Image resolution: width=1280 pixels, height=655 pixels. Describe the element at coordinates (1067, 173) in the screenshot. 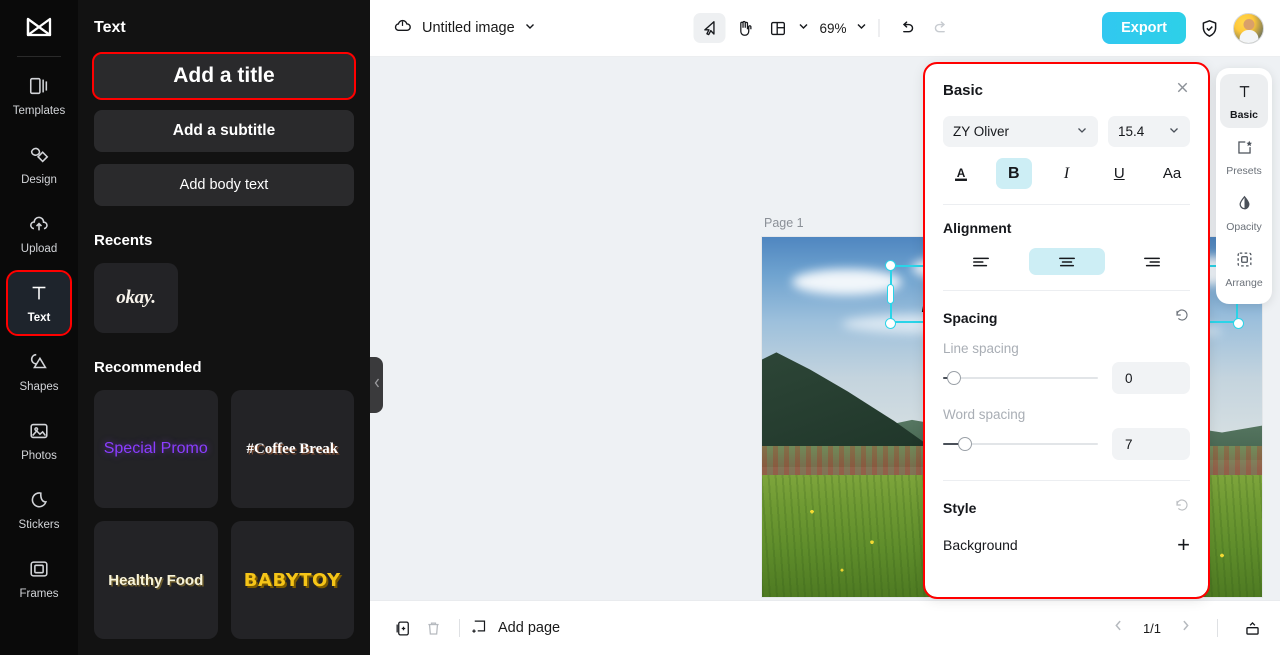

I see `italic-button: I` at that location.